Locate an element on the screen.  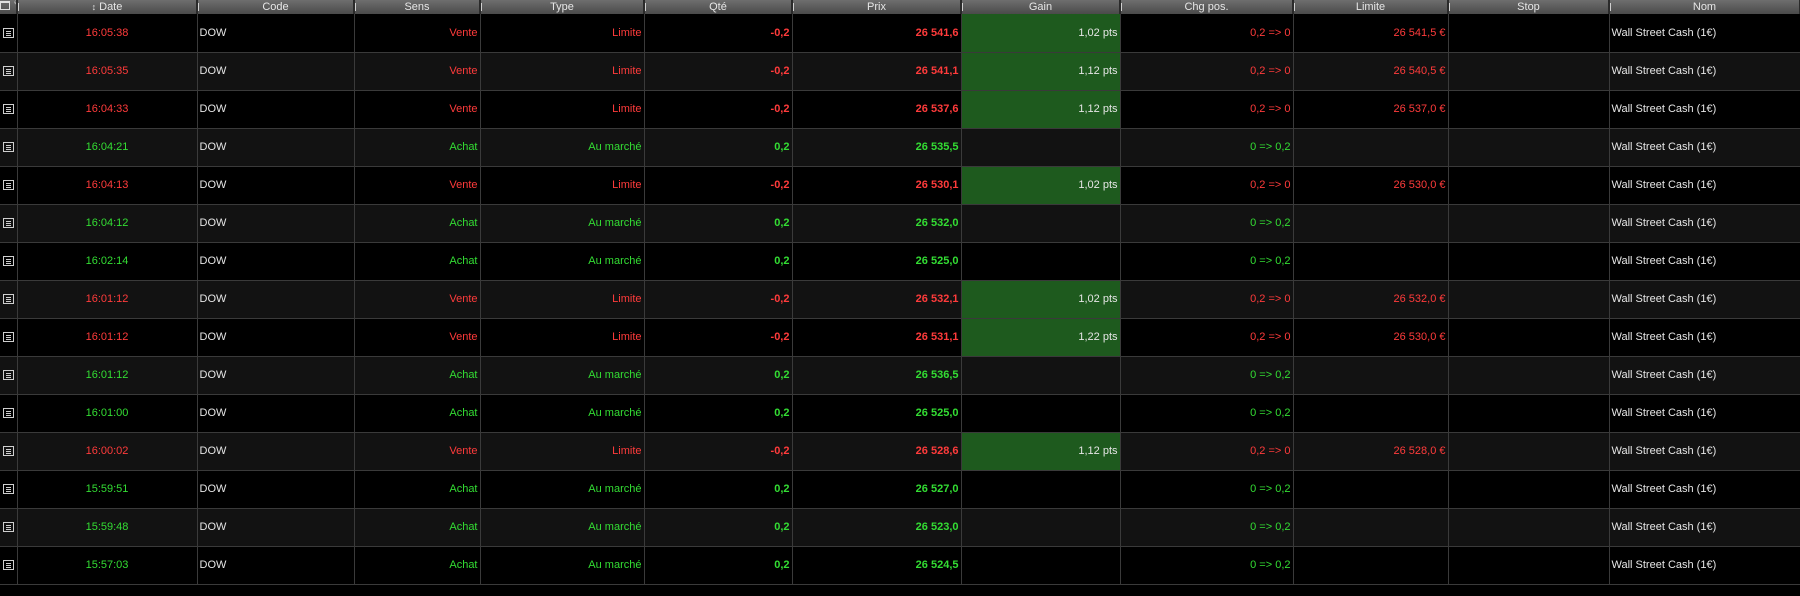
cell-limite: 26 541,5 € is located at coordinates (1371, 33).